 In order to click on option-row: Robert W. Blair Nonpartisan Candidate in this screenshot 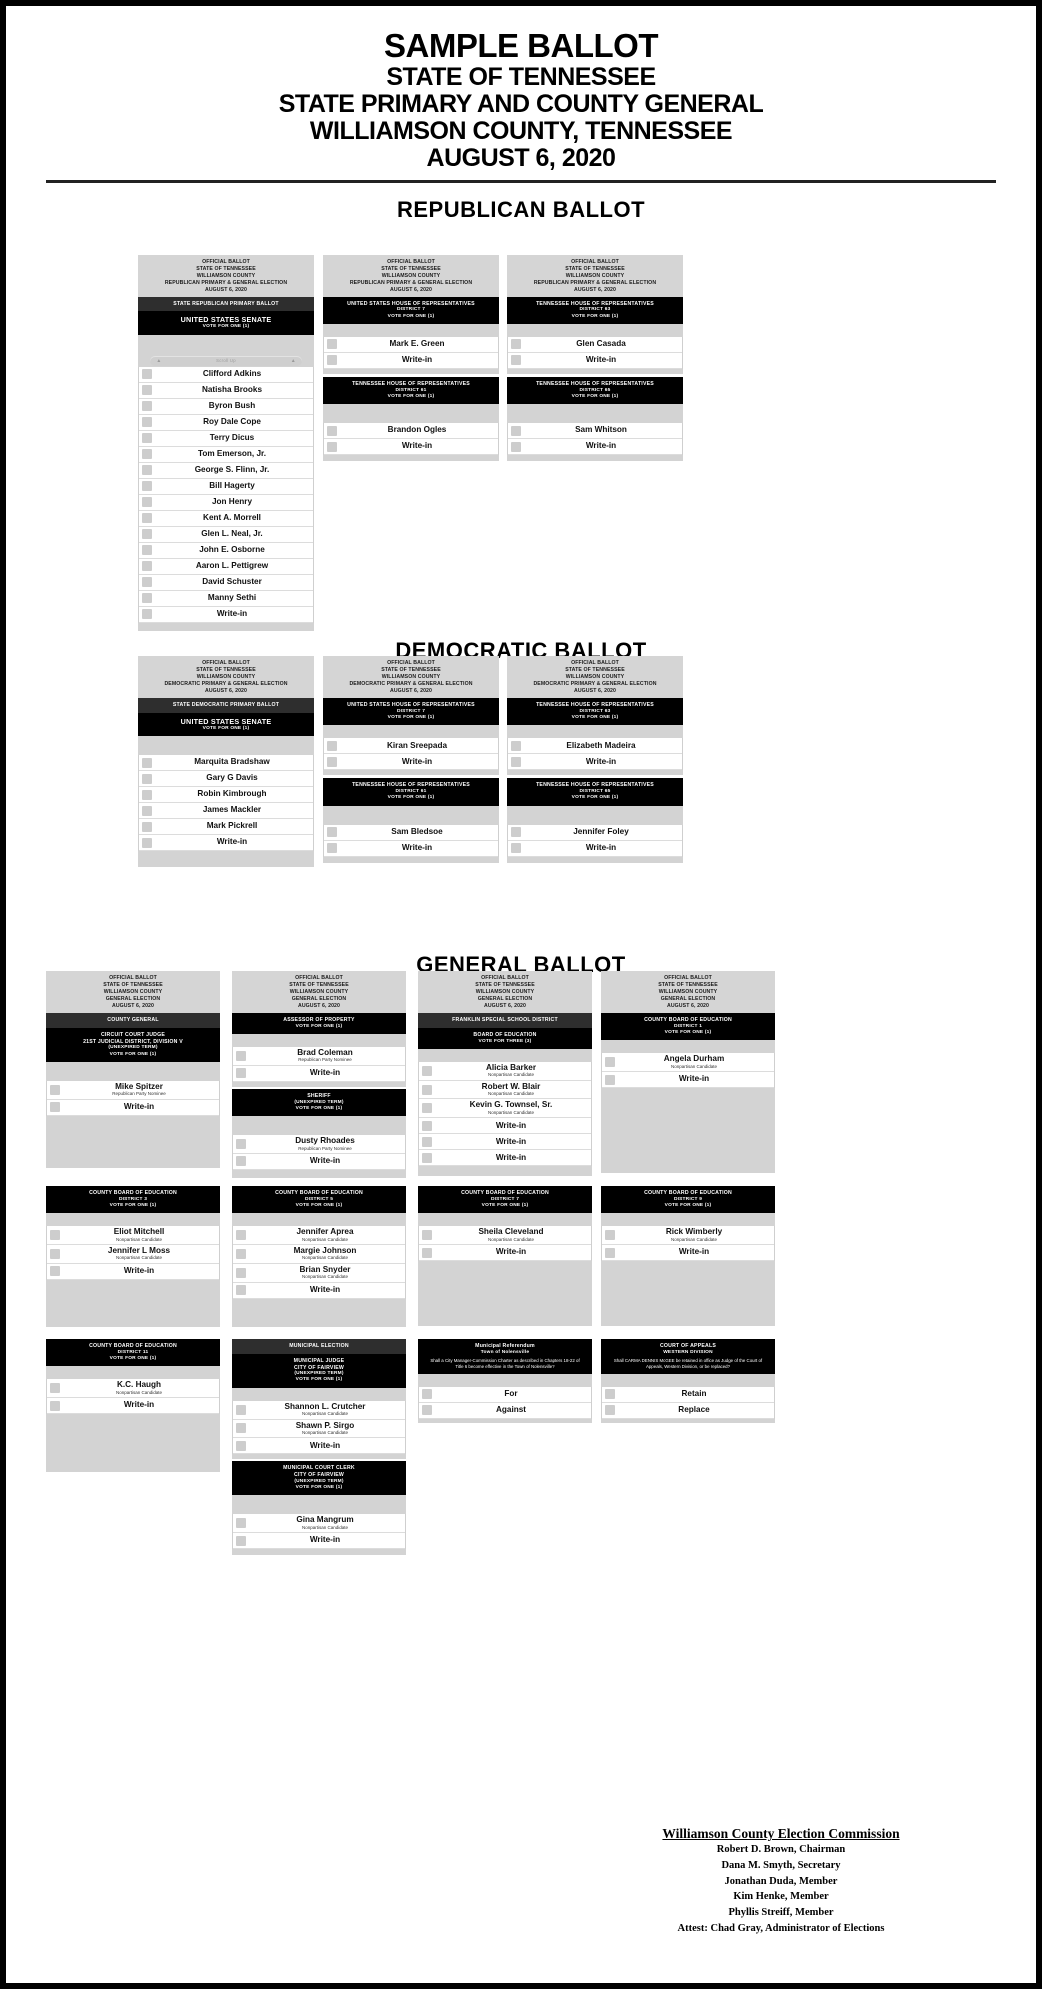, I will do `click(505, 1090)`.